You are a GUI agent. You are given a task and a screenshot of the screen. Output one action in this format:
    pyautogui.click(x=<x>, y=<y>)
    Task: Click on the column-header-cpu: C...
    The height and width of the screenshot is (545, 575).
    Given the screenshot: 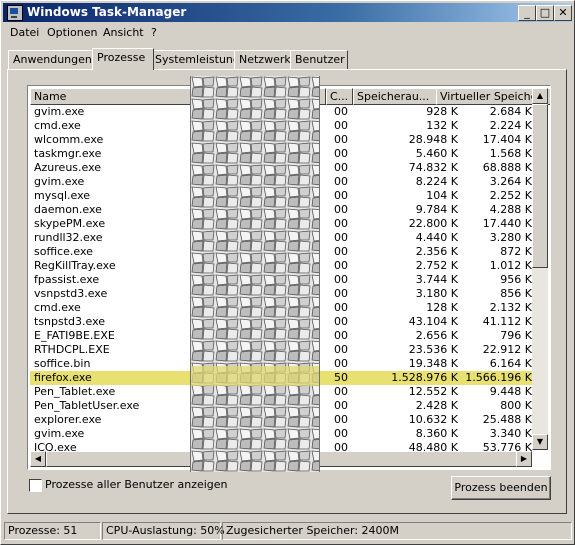 What is the action you would take?
    pyautogui.click(x=339, y=96)
    